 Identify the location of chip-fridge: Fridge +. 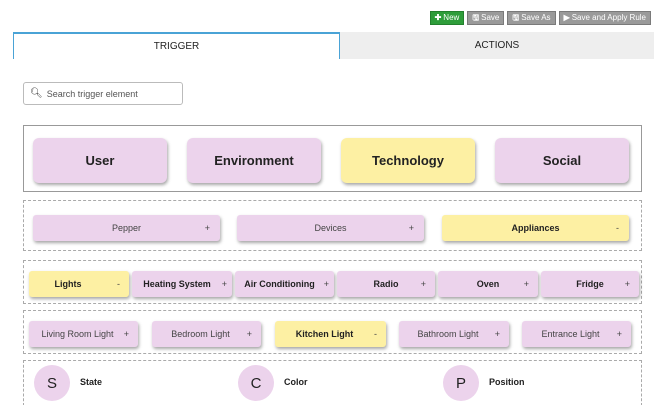
(590, 284).